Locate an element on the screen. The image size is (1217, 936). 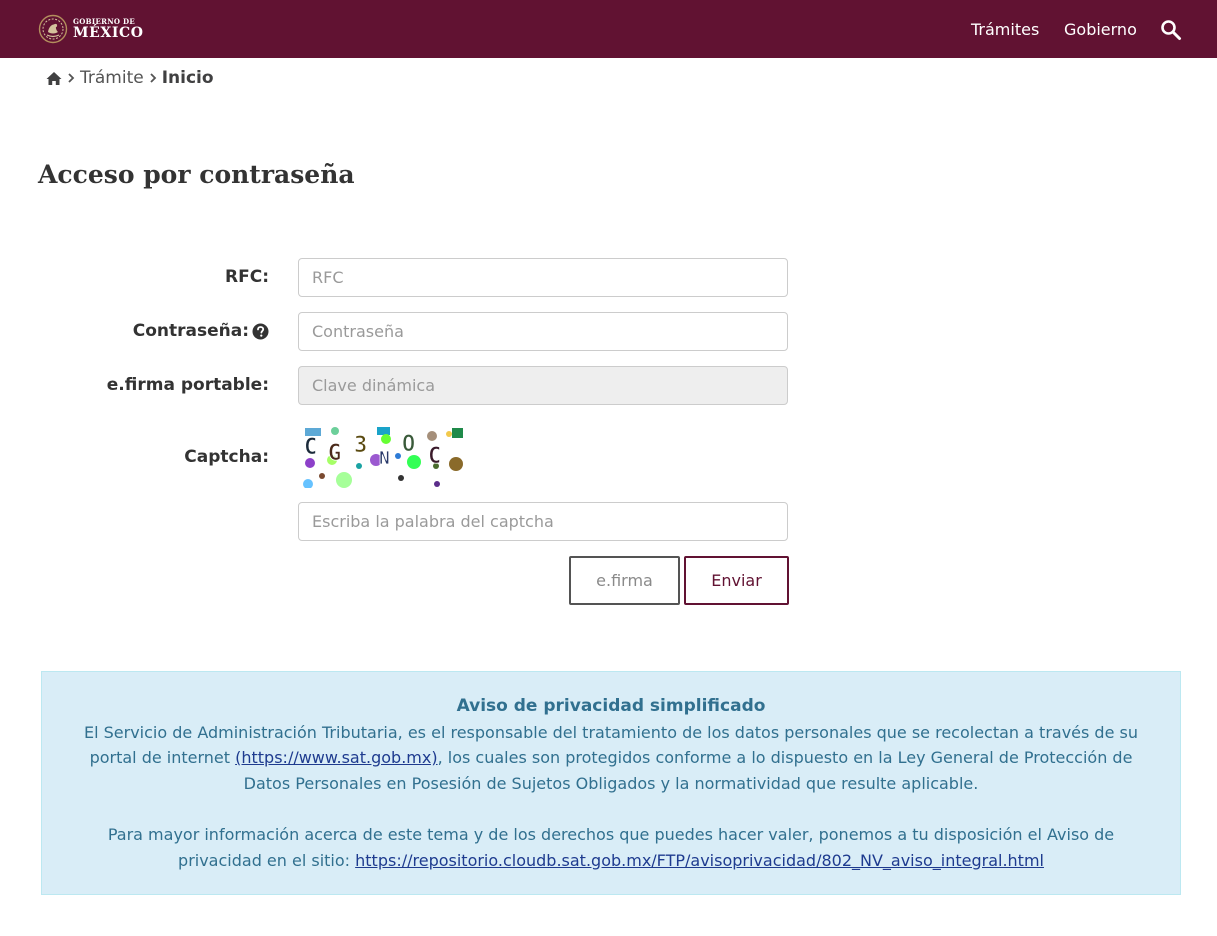
efirma-portable-label-text: e.firma portable: is located at coordinates (187, 385).